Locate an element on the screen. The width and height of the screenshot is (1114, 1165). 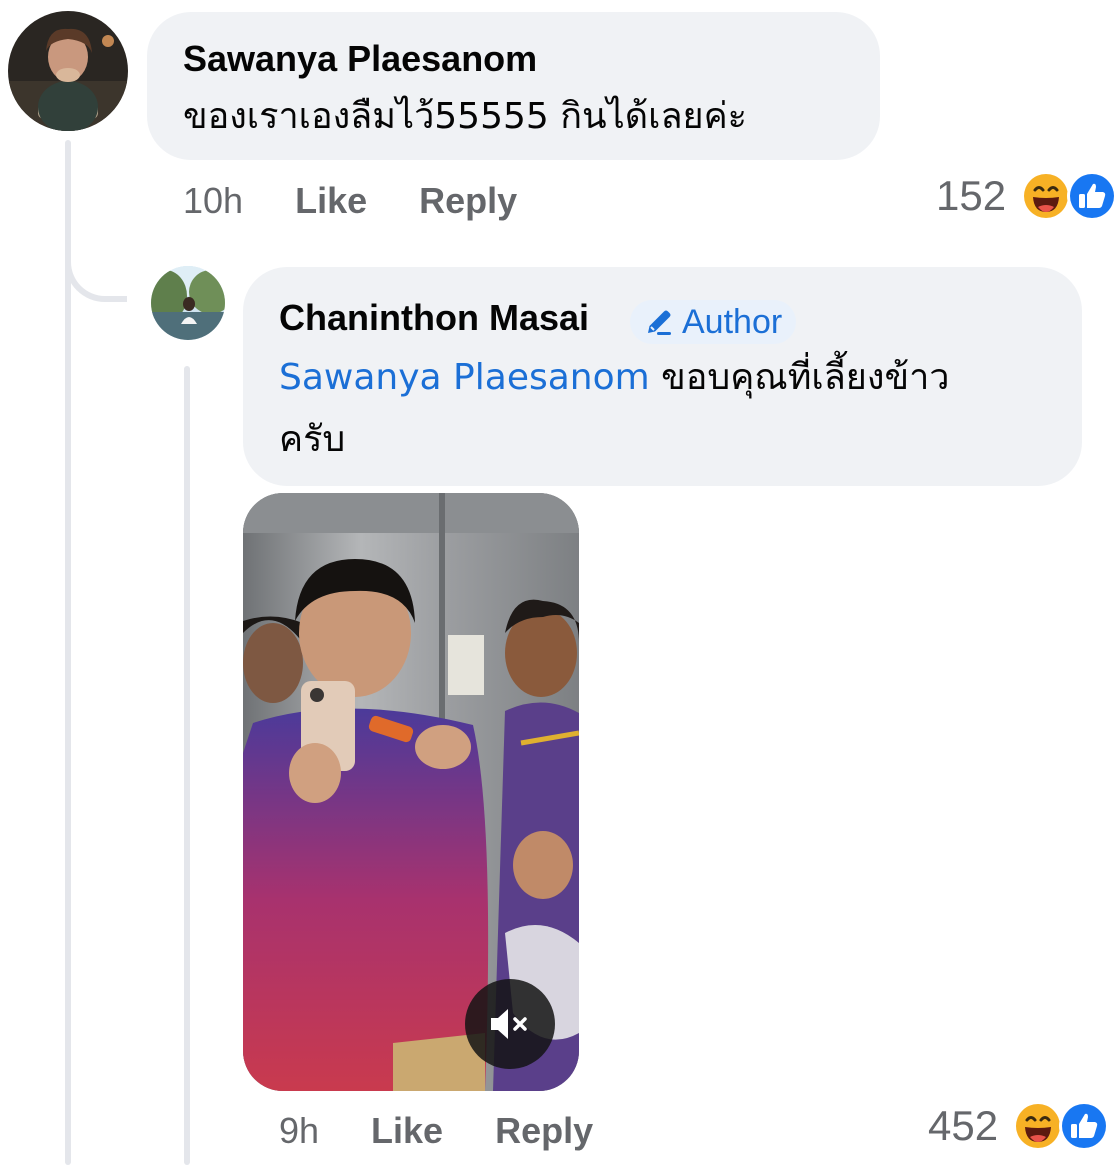
thread-connector-curve is located at coordinates (96, 271).